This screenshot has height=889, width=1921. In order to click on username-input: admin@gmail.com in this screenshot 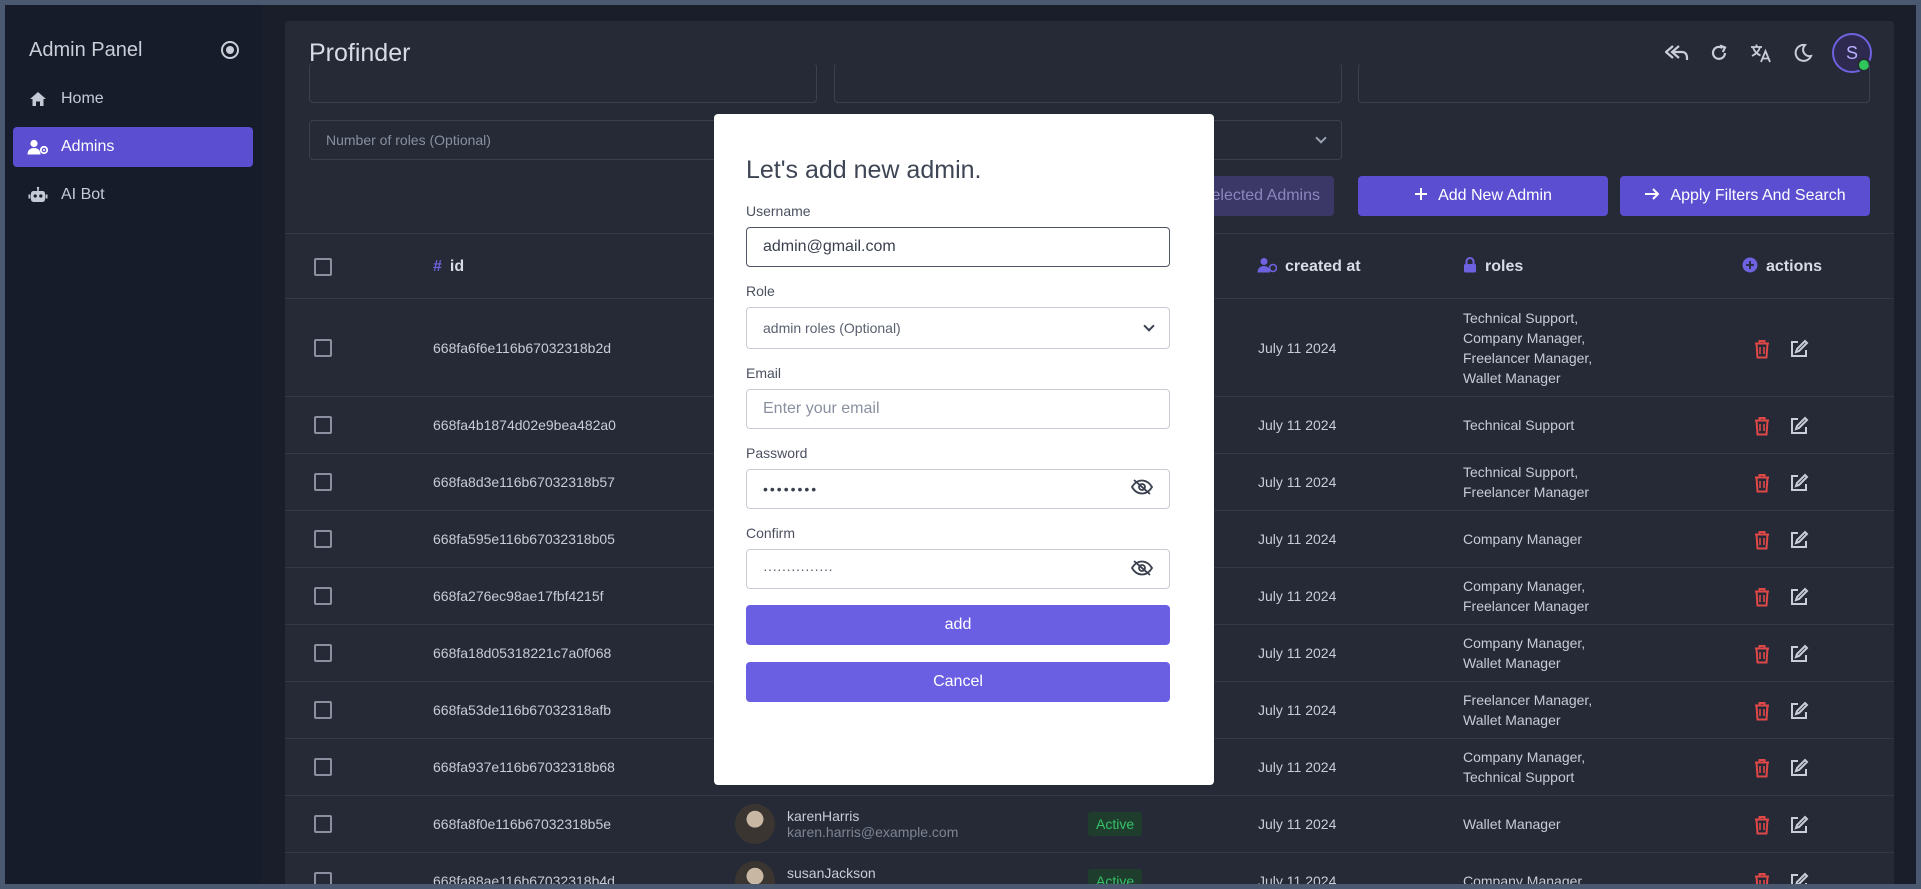, I will do `click(958, 247)`.